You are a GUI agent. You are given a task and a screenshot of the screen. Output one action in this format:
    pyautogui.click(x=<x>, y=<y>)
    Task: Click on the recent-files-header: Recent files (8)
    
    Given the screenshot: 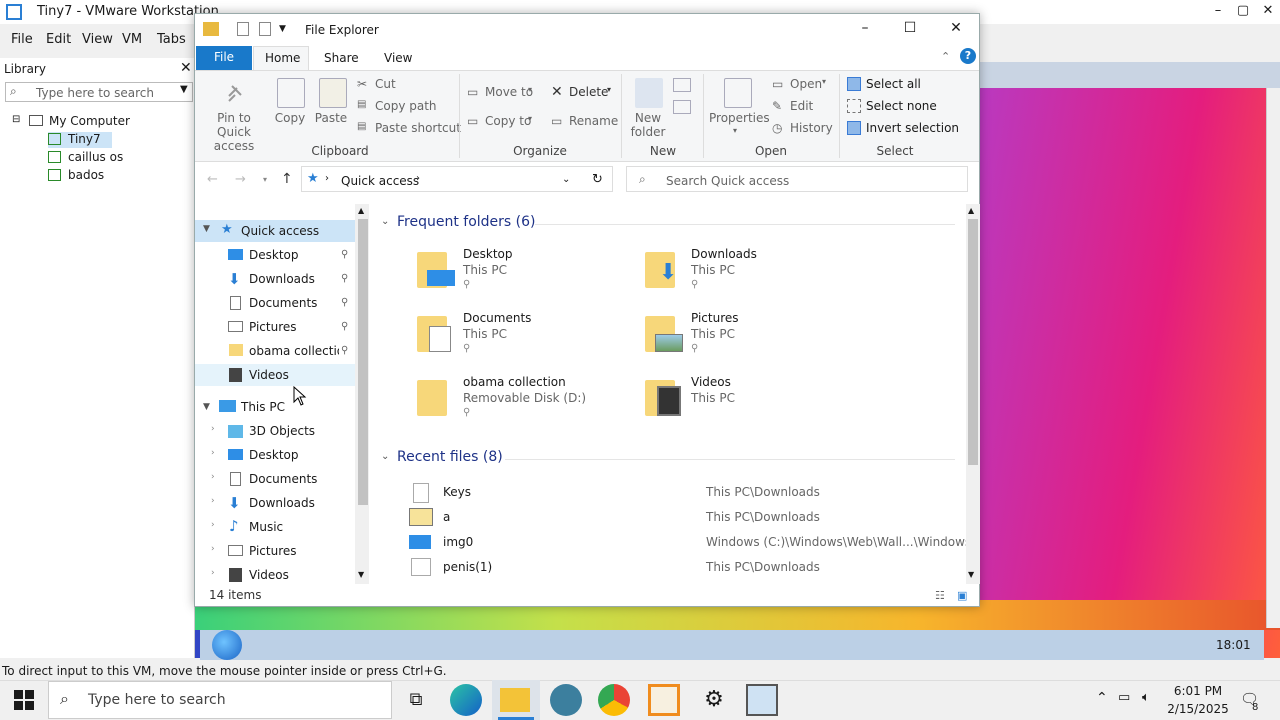 What is the action you would take?
    pyautogui.click(x=450, y=457)
    